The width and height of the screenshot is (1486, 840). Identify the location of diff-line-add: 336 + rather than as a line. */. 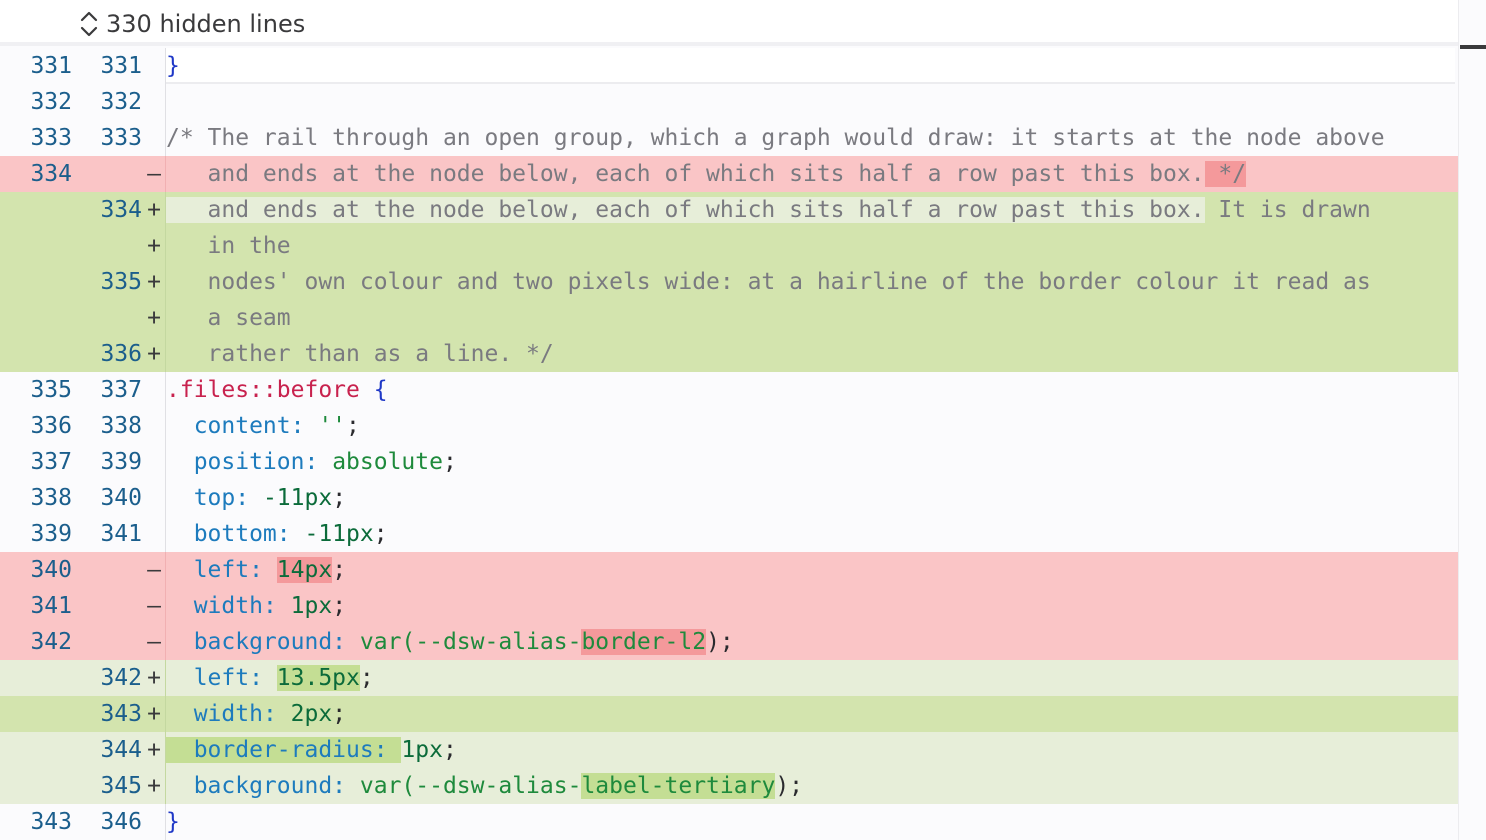
(743, 354).